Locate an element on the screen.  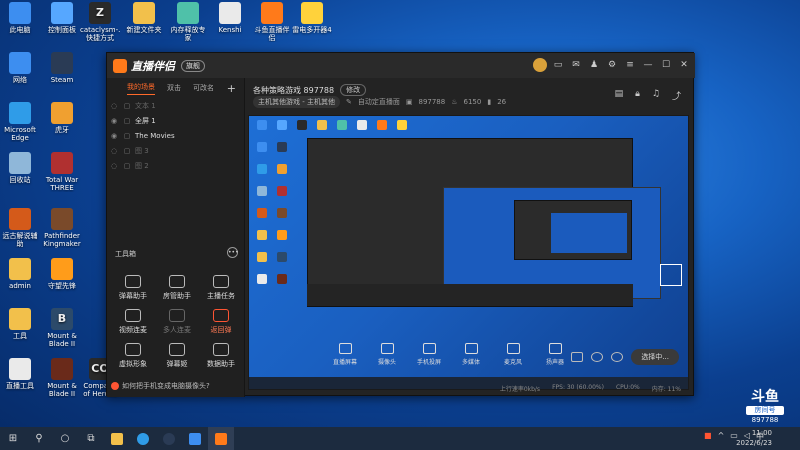
desktop-icon: 此电脑 is located at coordinates (20, 22).